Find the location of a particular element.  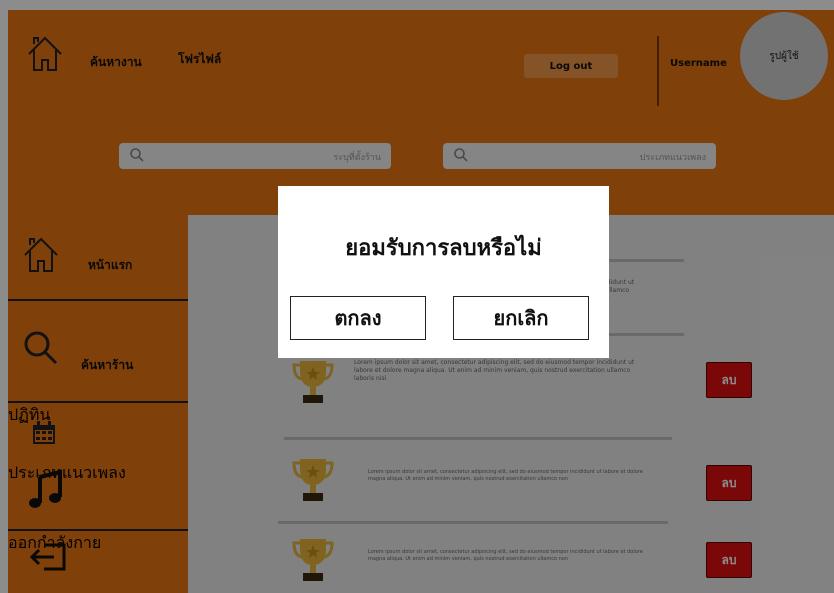

confirm-delete-dialog: ยอมรับการลบหรือไม่ ตกลง ยกเลิก is located at coordinates (443, 272).